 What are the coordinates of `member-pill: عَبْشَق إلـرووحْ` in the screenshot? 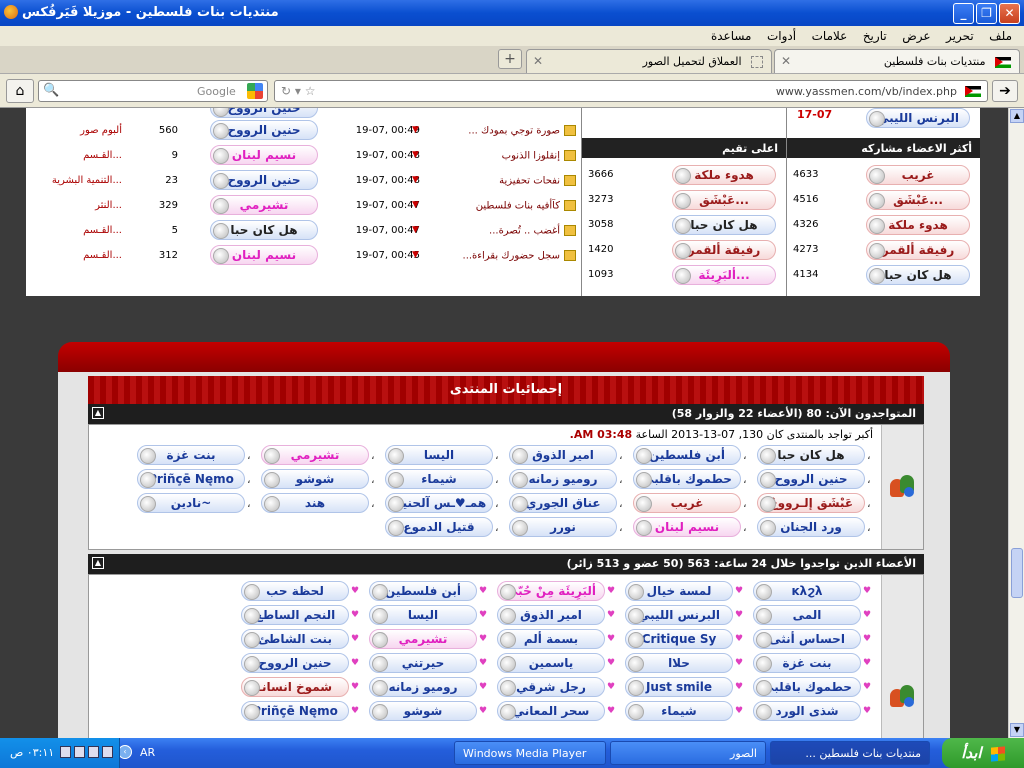 It's located at (811, 503).